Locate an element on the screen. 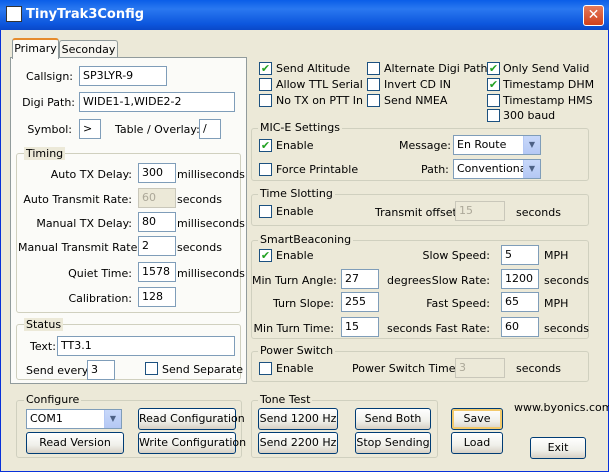 This screenshot has width=609, height=472. allow-ttl-label: Allow TTL Serial is located at coordinates (319, 84).